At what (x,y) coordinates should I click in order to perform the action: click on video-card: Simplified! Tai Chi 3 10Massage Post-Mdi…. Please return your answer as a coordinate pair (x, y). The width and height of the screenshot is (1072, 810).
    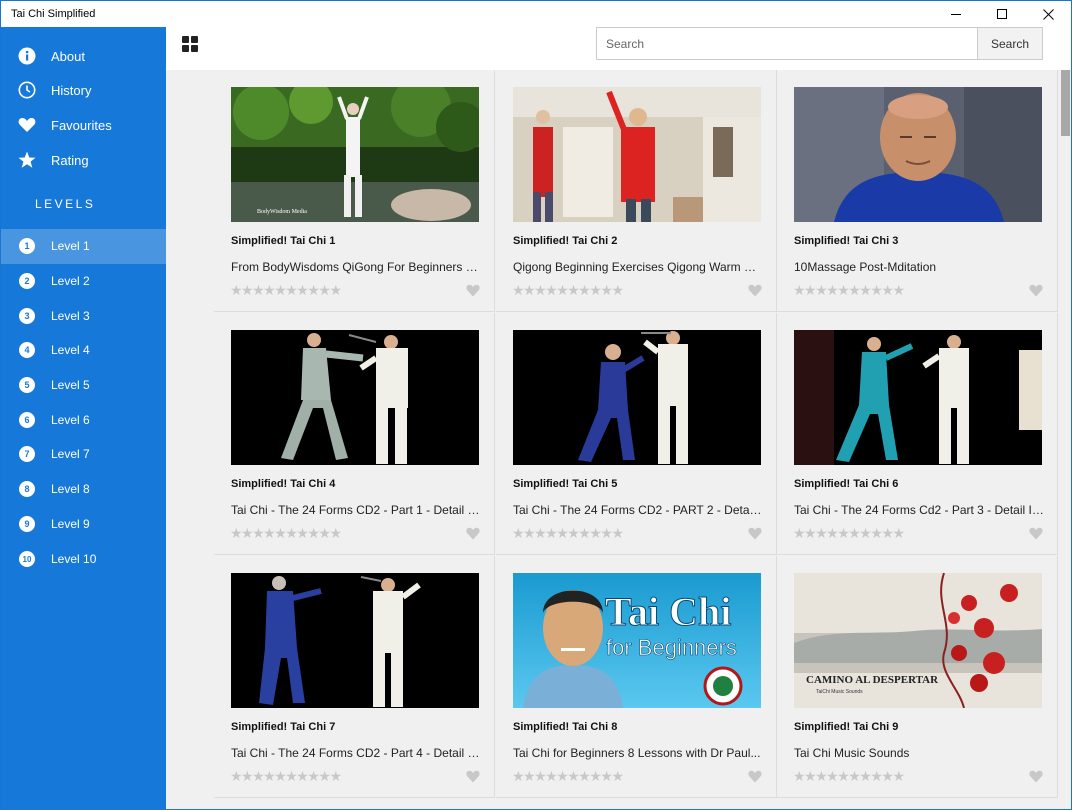
    Looking at the image, I should click on (917, 191).